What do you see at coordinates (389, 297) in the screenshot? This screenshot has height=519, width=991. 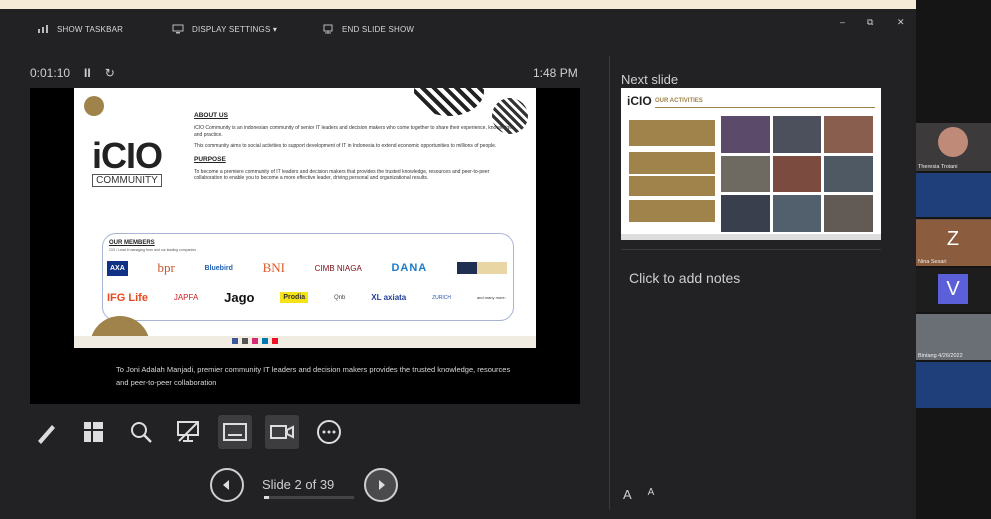 I see `member-logo-xl: XL axiata` at bounding box center [389, 297].